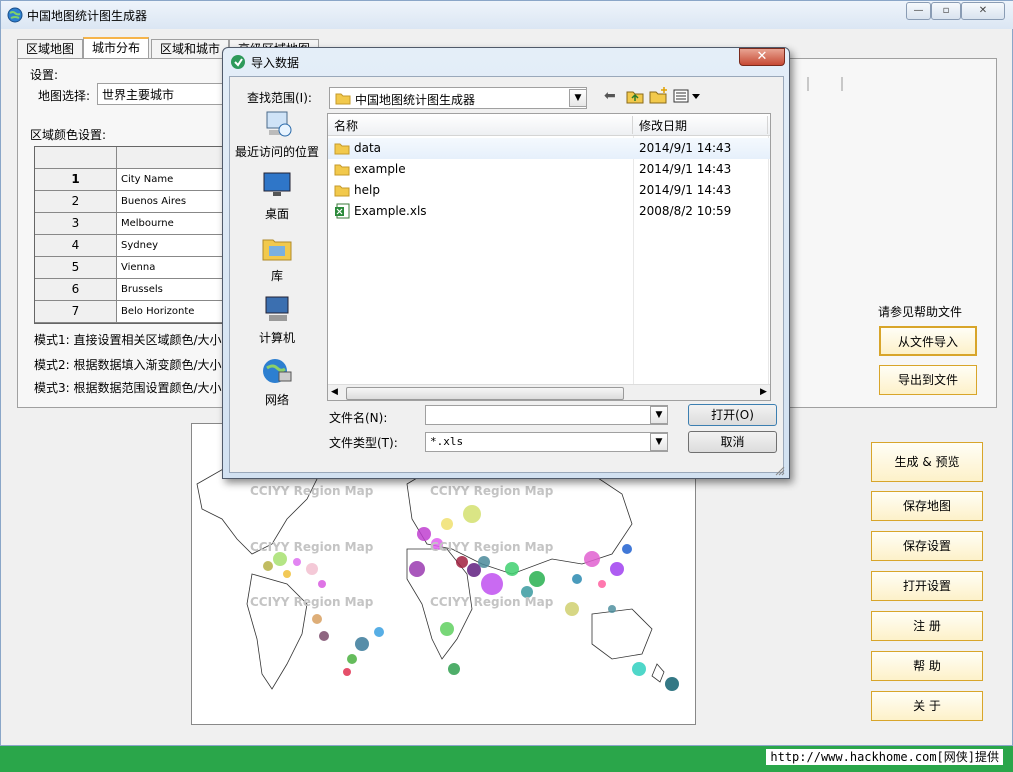 The width and height of the screenshot is (1013, 772). I want to click on filetype-select: *.xls ▼, so click(546, 442).